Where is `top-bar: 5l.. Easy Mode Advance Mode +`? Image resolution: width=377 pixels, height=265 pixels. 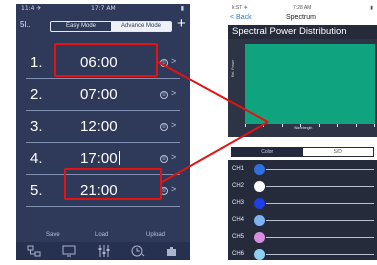 top-bar: 5l.. Easy Mode Advance Mode + is located at coordinates (103, 25).